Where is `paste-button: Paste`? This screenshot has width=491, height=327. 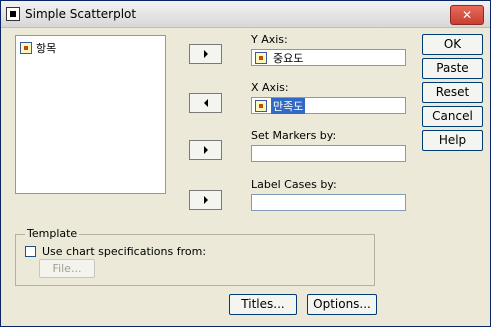 paste-button: Paste is located at coordinates (452, 68).